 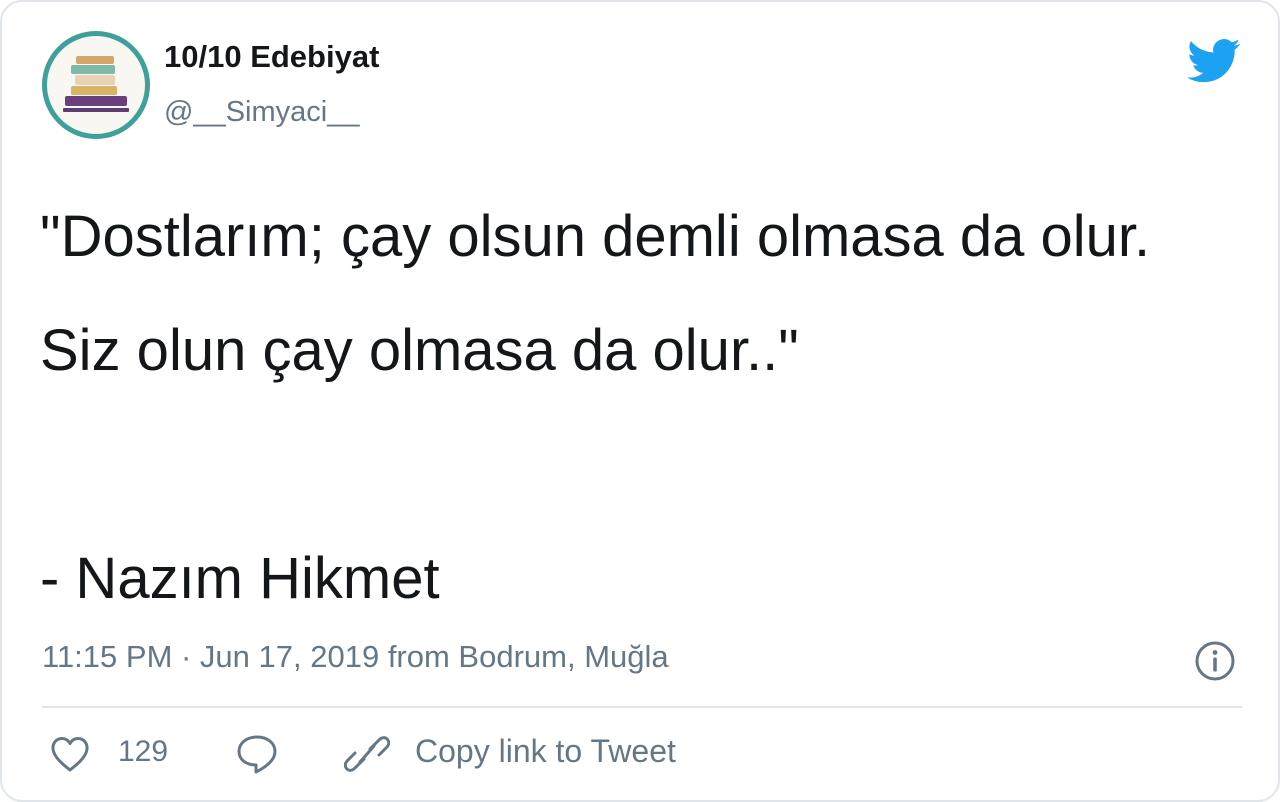 I want to click on user-handle: @__Simyaci__, so click(x=261, y=112).